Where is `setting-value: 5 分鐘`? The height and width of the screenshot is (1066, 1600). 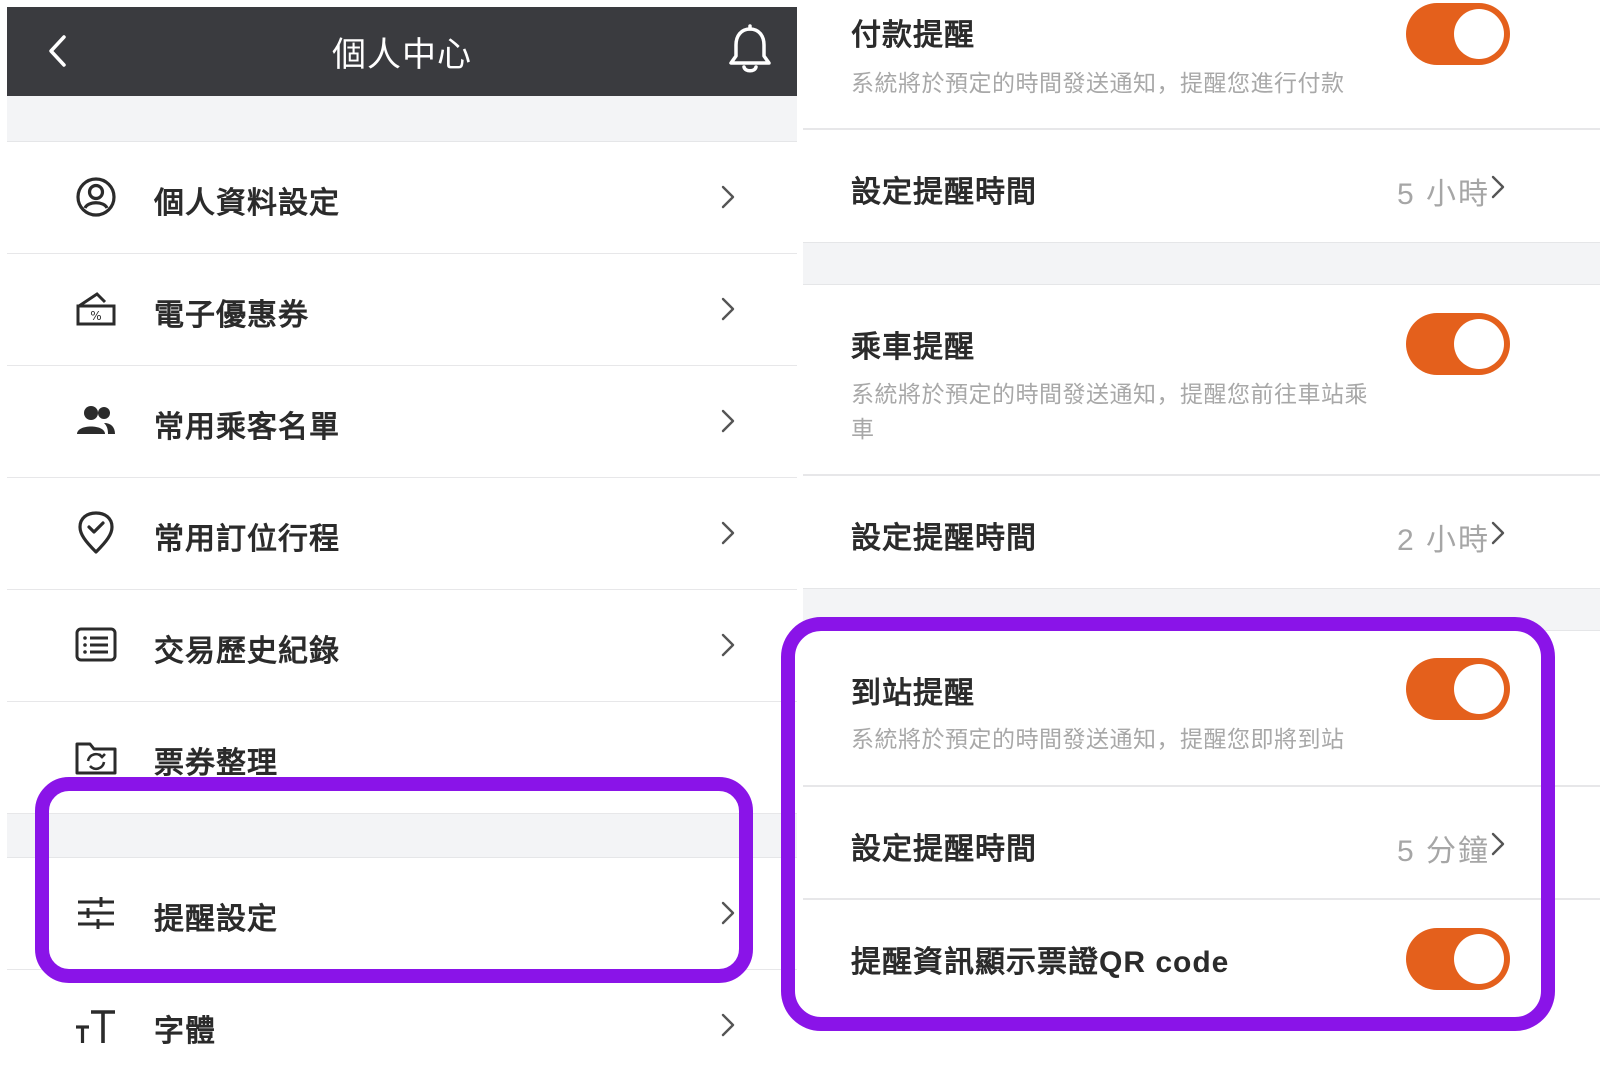 setting-value: 5 分鐘 is located at coordinates (1443, 851).